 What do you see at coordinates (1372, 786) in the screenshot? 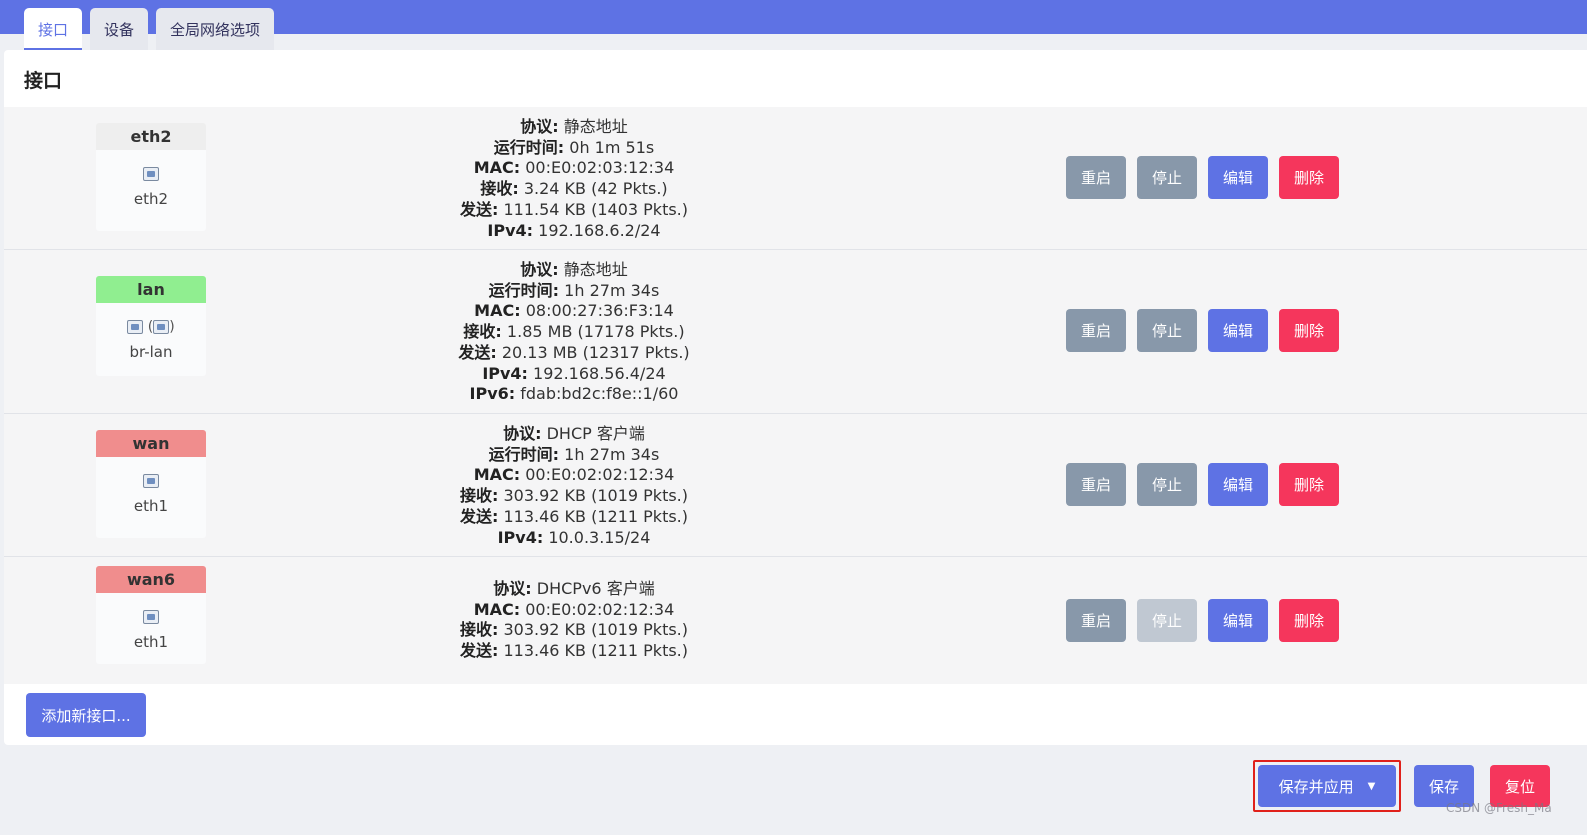
I see `chevron-down-icon: ▼` at bounding box center [1372, 786].